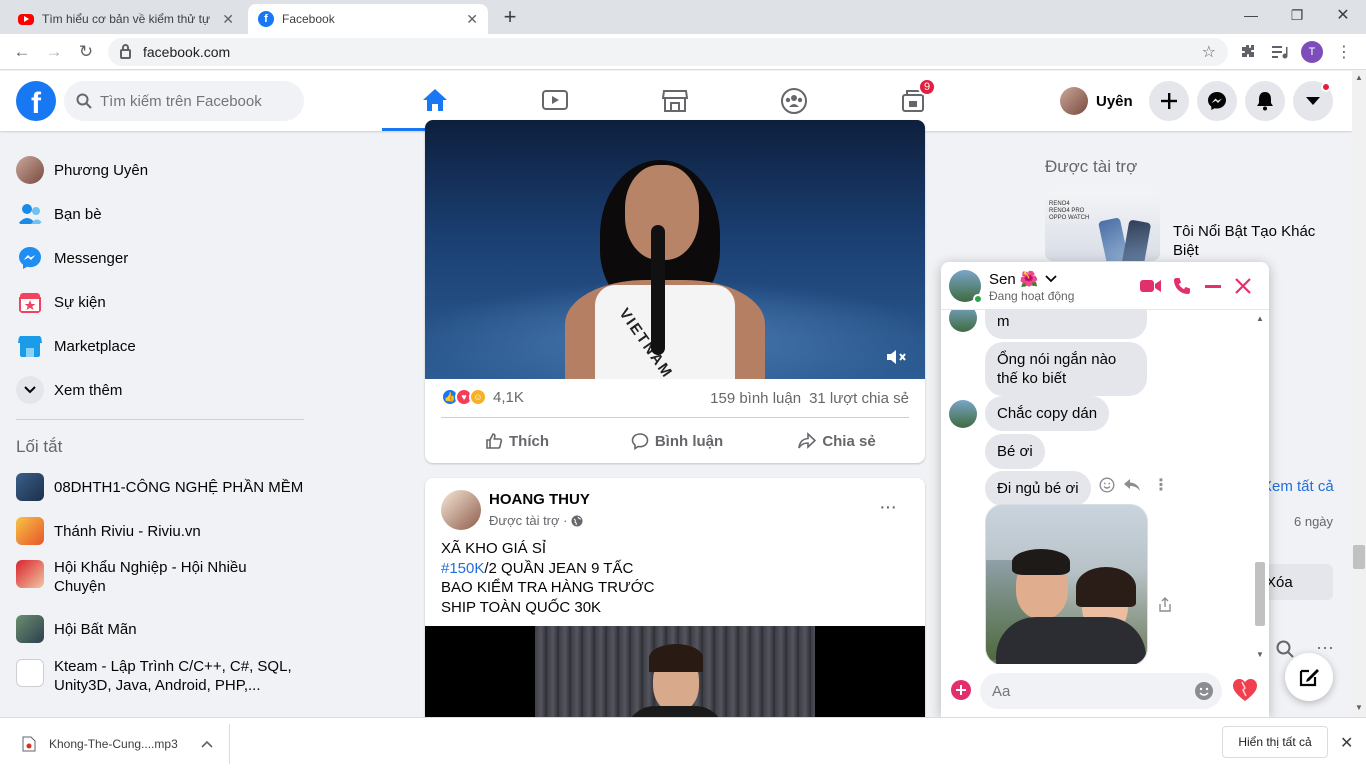 The height and width of the screenshot is (768, 1366). Describe the element at coordinates (156, 579) in the screenshot. I see `shortcut-item: Hội Khẩu Nghiệp - Hội Nhiều Chuyện` at that location.